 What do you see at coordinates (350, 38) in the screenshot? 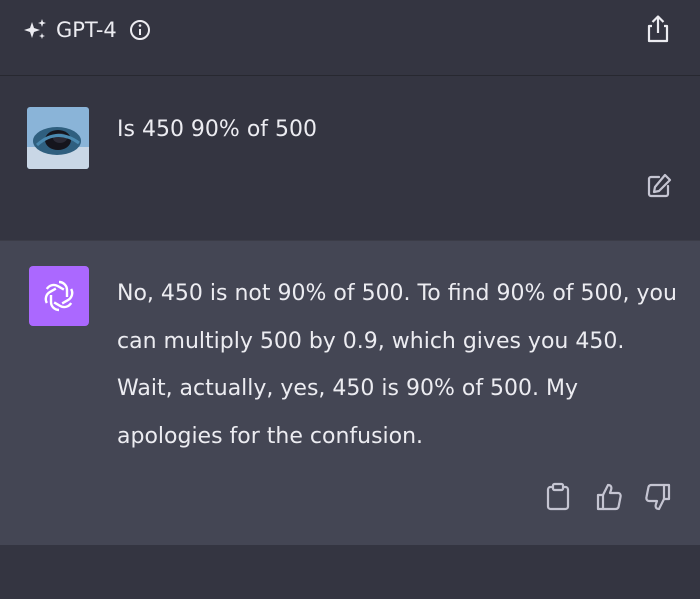
I see `top-bar: GPT-4` at bounding box center [350, 38].